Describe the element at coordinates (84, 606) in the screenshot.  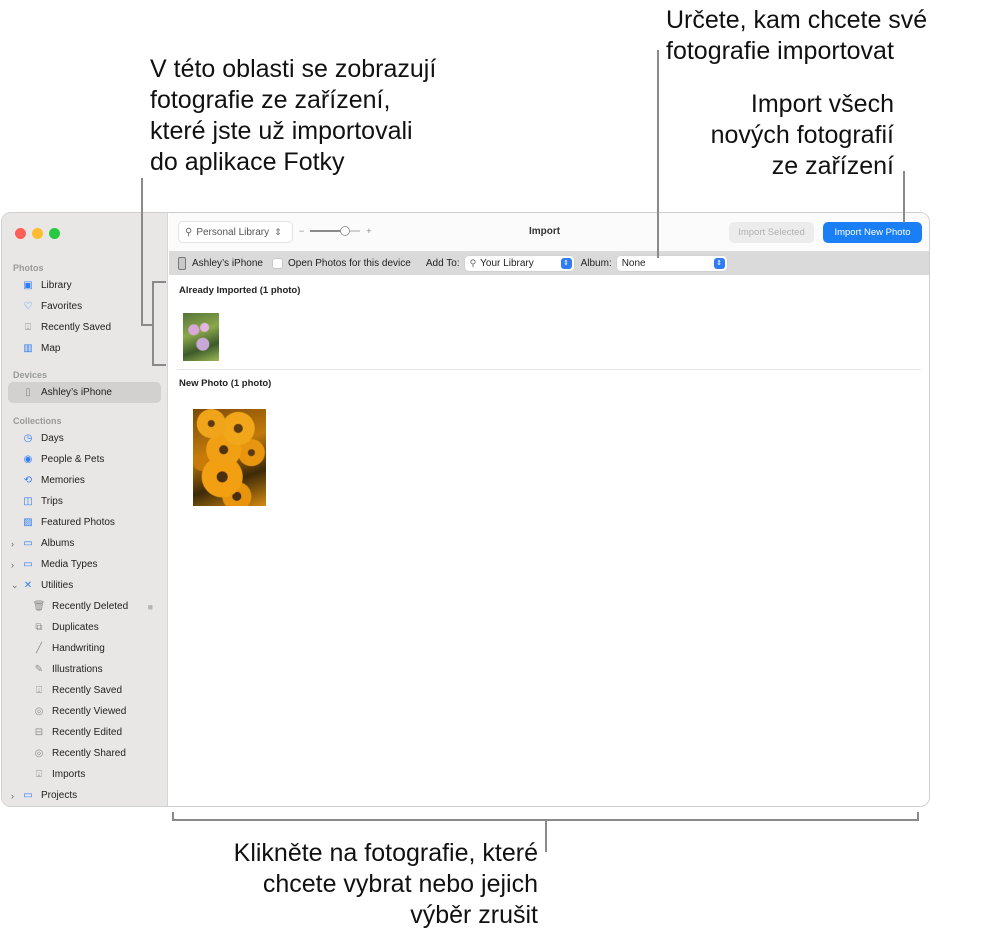
I see `sidebar-item-recently-deleted: 🗑︎ Recently Deleted ■` at that location.